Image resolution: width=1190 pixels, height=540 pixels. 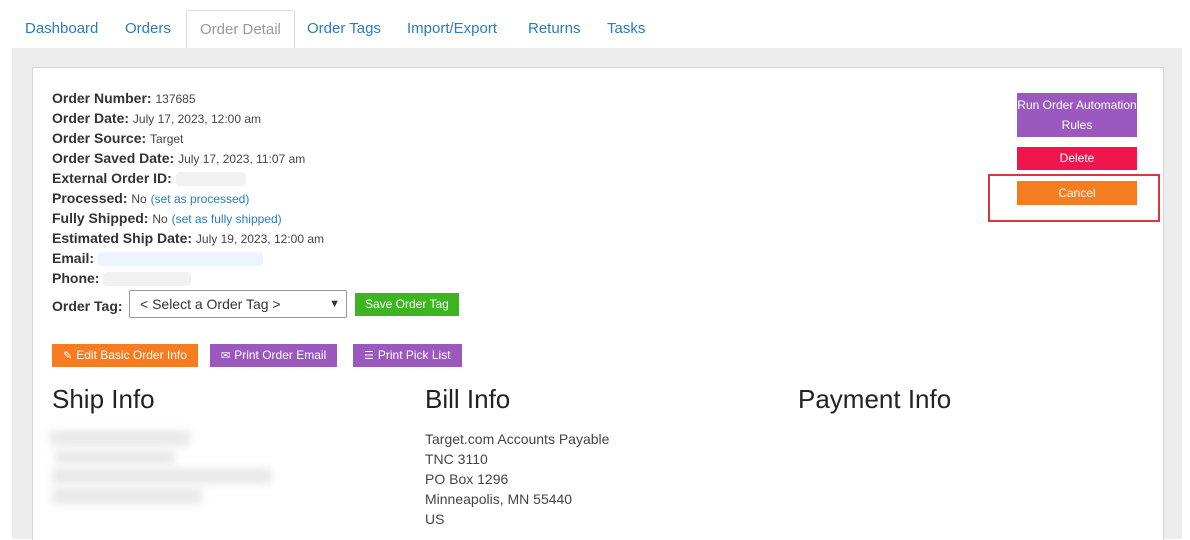 I want to click on pencil-icon: ✎, so click(x=68, y=356).